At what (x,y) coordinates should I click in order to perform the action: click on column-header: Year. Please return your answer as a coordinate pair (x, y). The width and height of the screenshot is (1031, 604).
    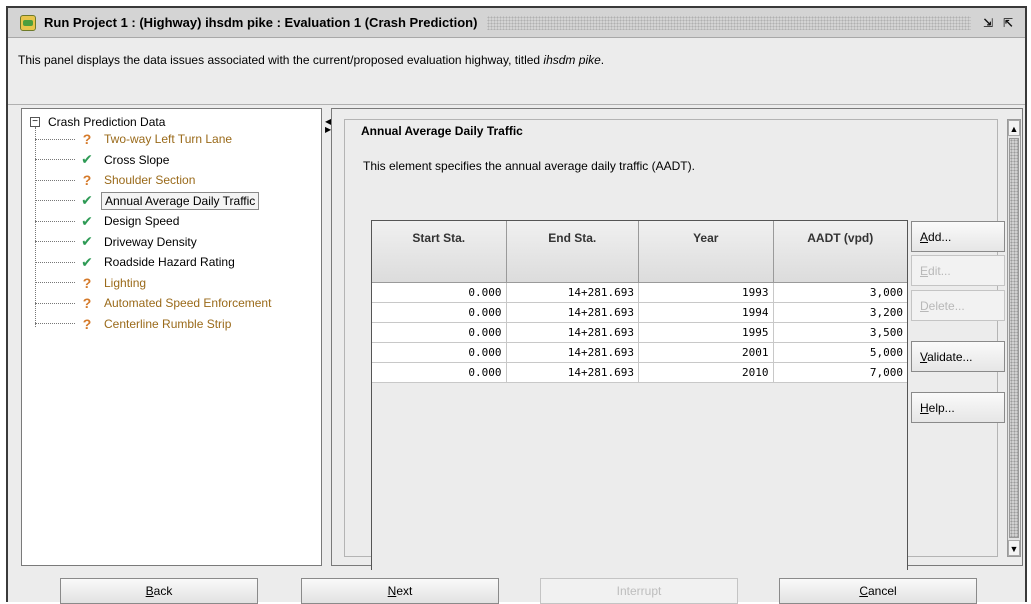
    Looking at the image, I should click on (706, 251).